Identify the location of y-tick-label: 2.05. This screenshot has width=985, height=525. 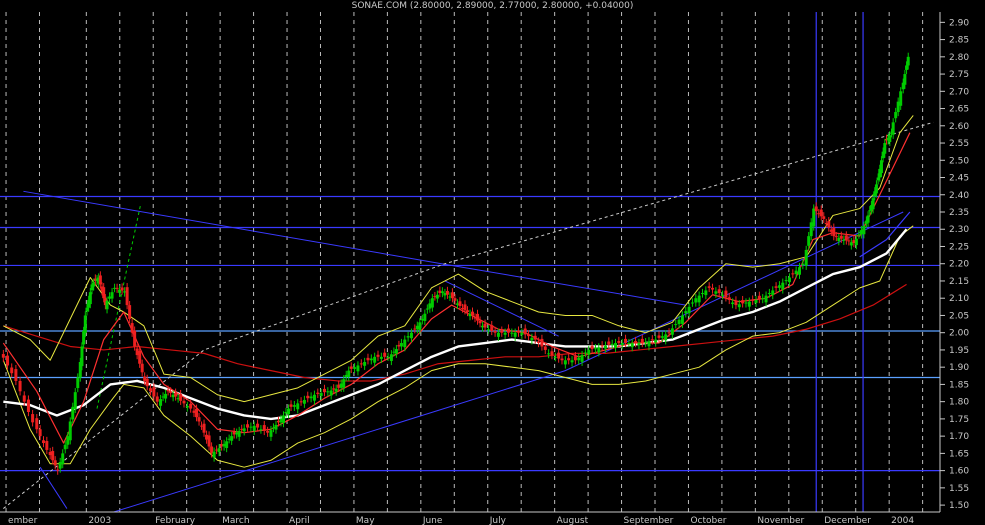
(959, 316).